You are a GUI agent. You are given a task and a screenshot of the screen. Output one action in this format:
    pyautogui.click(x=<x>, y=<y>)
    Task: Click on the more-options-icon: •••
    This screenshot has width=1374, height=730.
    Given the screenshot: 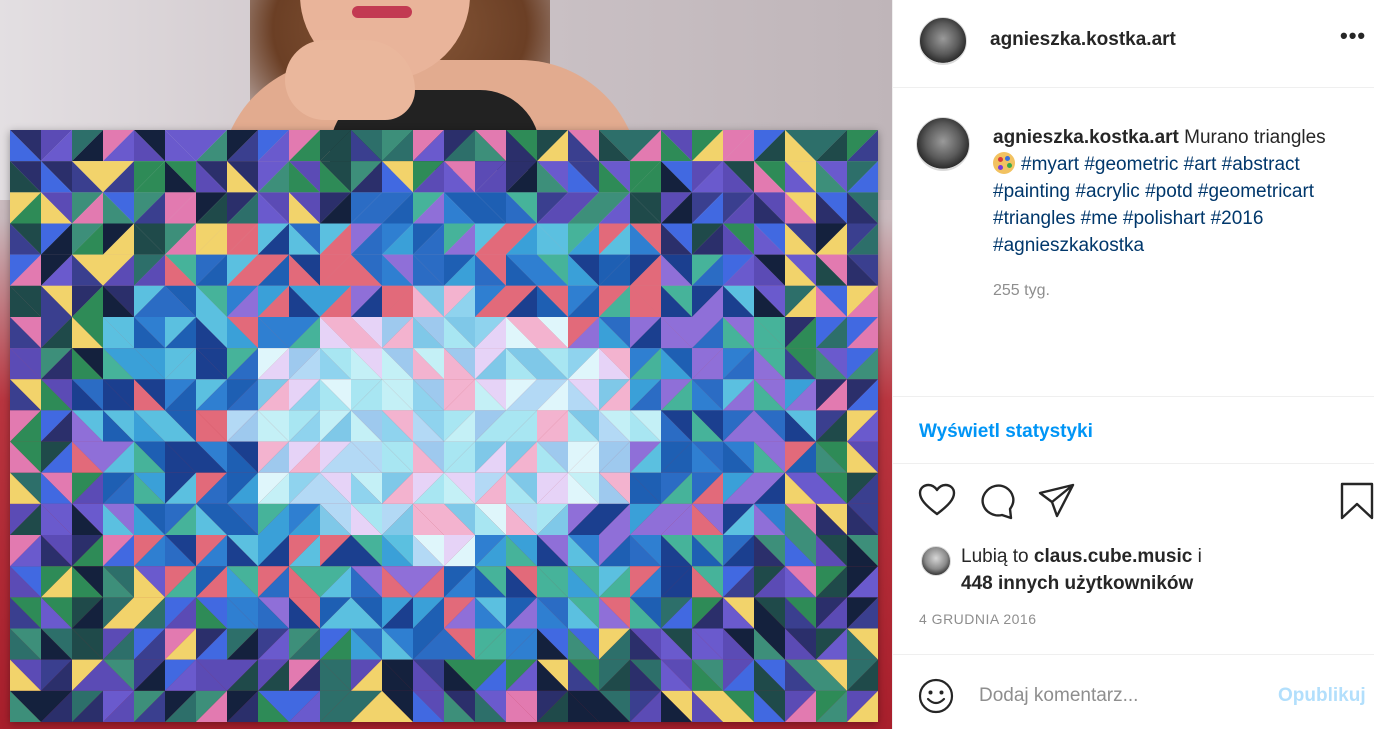 What is the action you would take?
    pyautogui.click(x=1353, y=37)
    